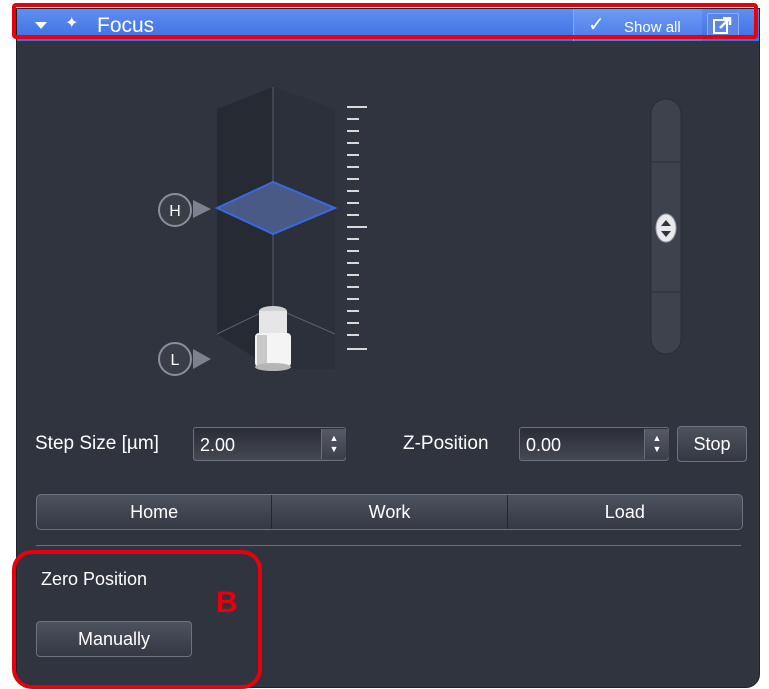 The image size is (769, 689). I want to click on z-position-value: 0.00, so click(543, 445).